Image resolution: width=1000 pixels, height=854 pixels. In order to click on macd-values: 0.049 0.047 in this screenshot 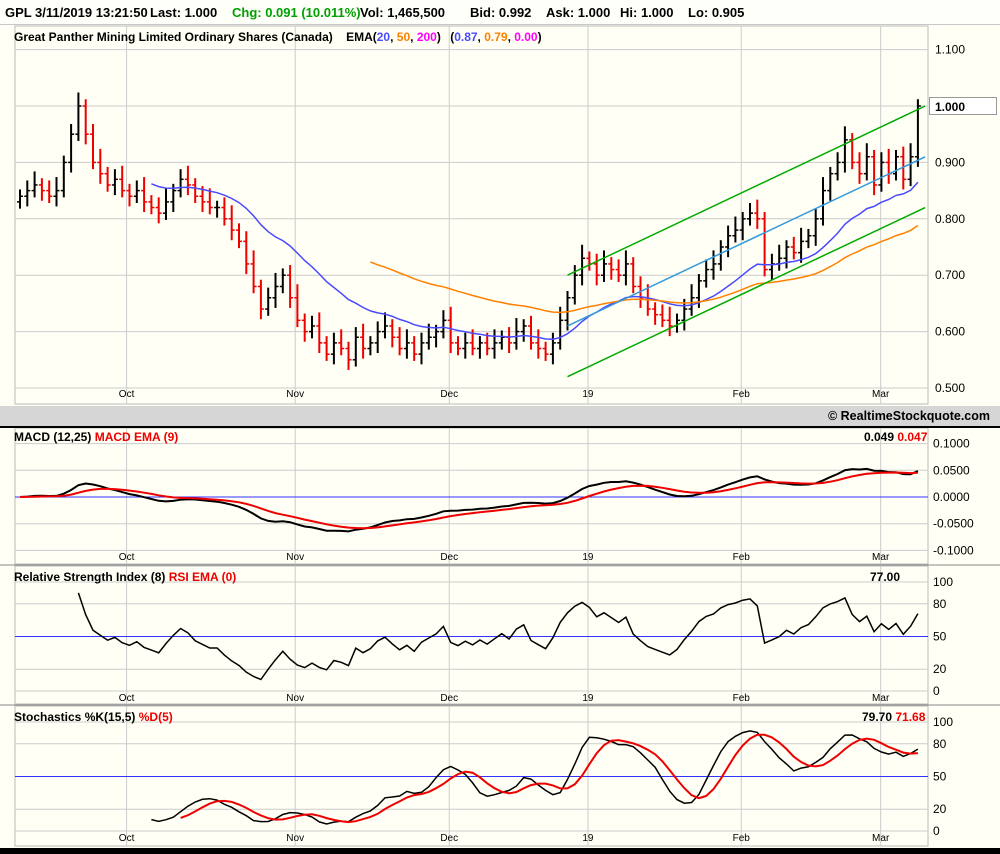, I will do `click(895, 437)`.